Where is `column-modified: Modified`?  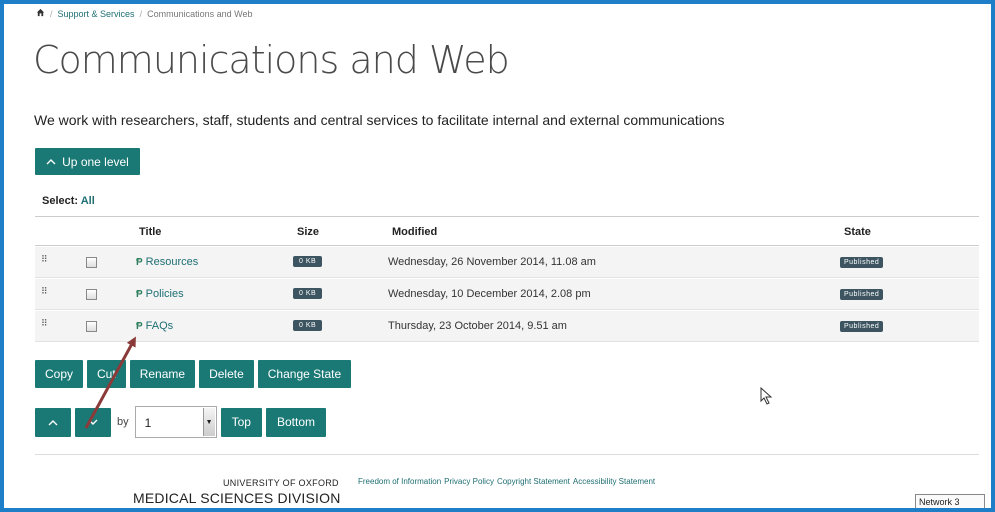
column-modified: Modified is located at coordinates (414, 232).